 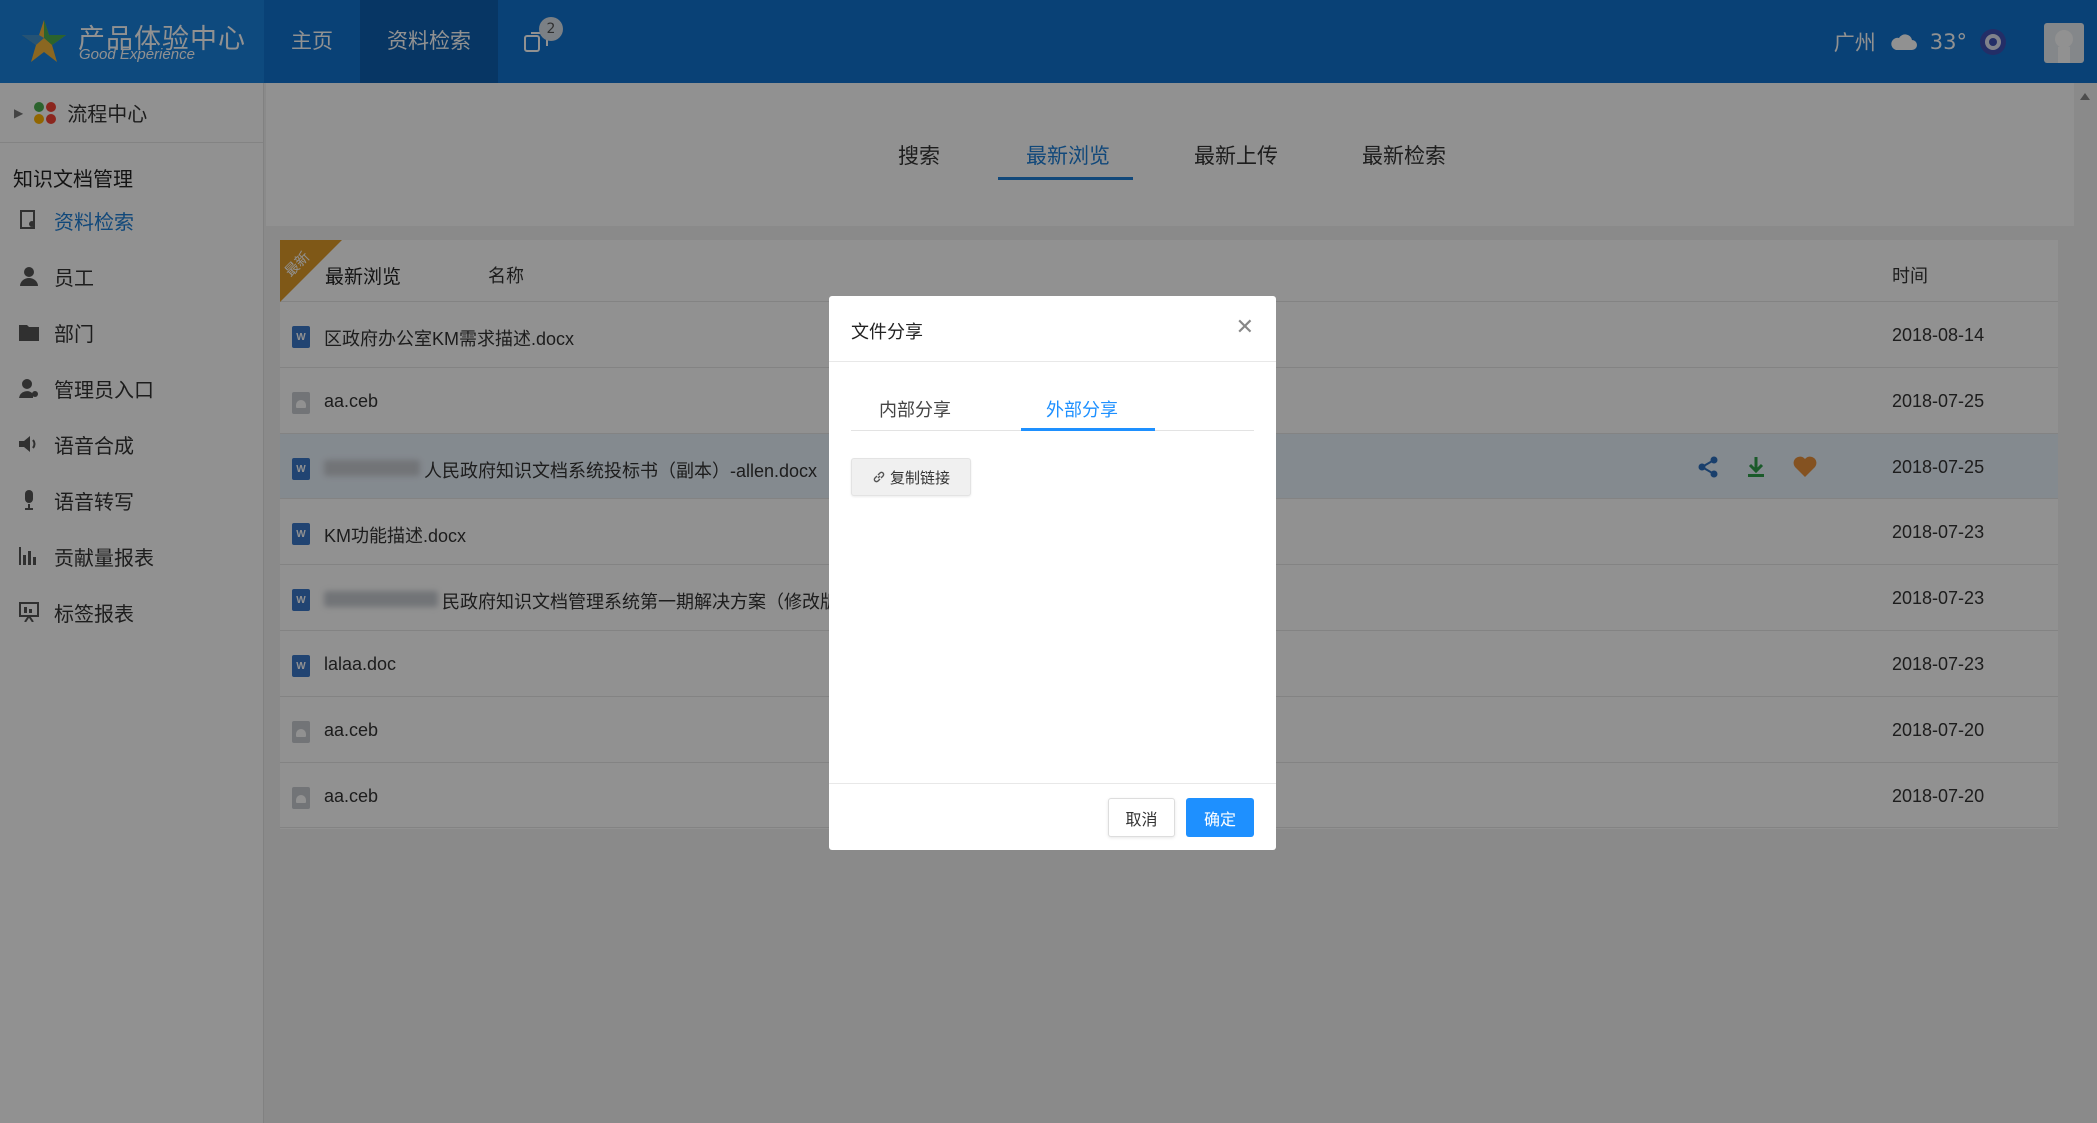 What do you see at coordinates (915, 409) in the screenshot?
I see `tab-internal-share: 内部分享` at bounding box center [915, 409].